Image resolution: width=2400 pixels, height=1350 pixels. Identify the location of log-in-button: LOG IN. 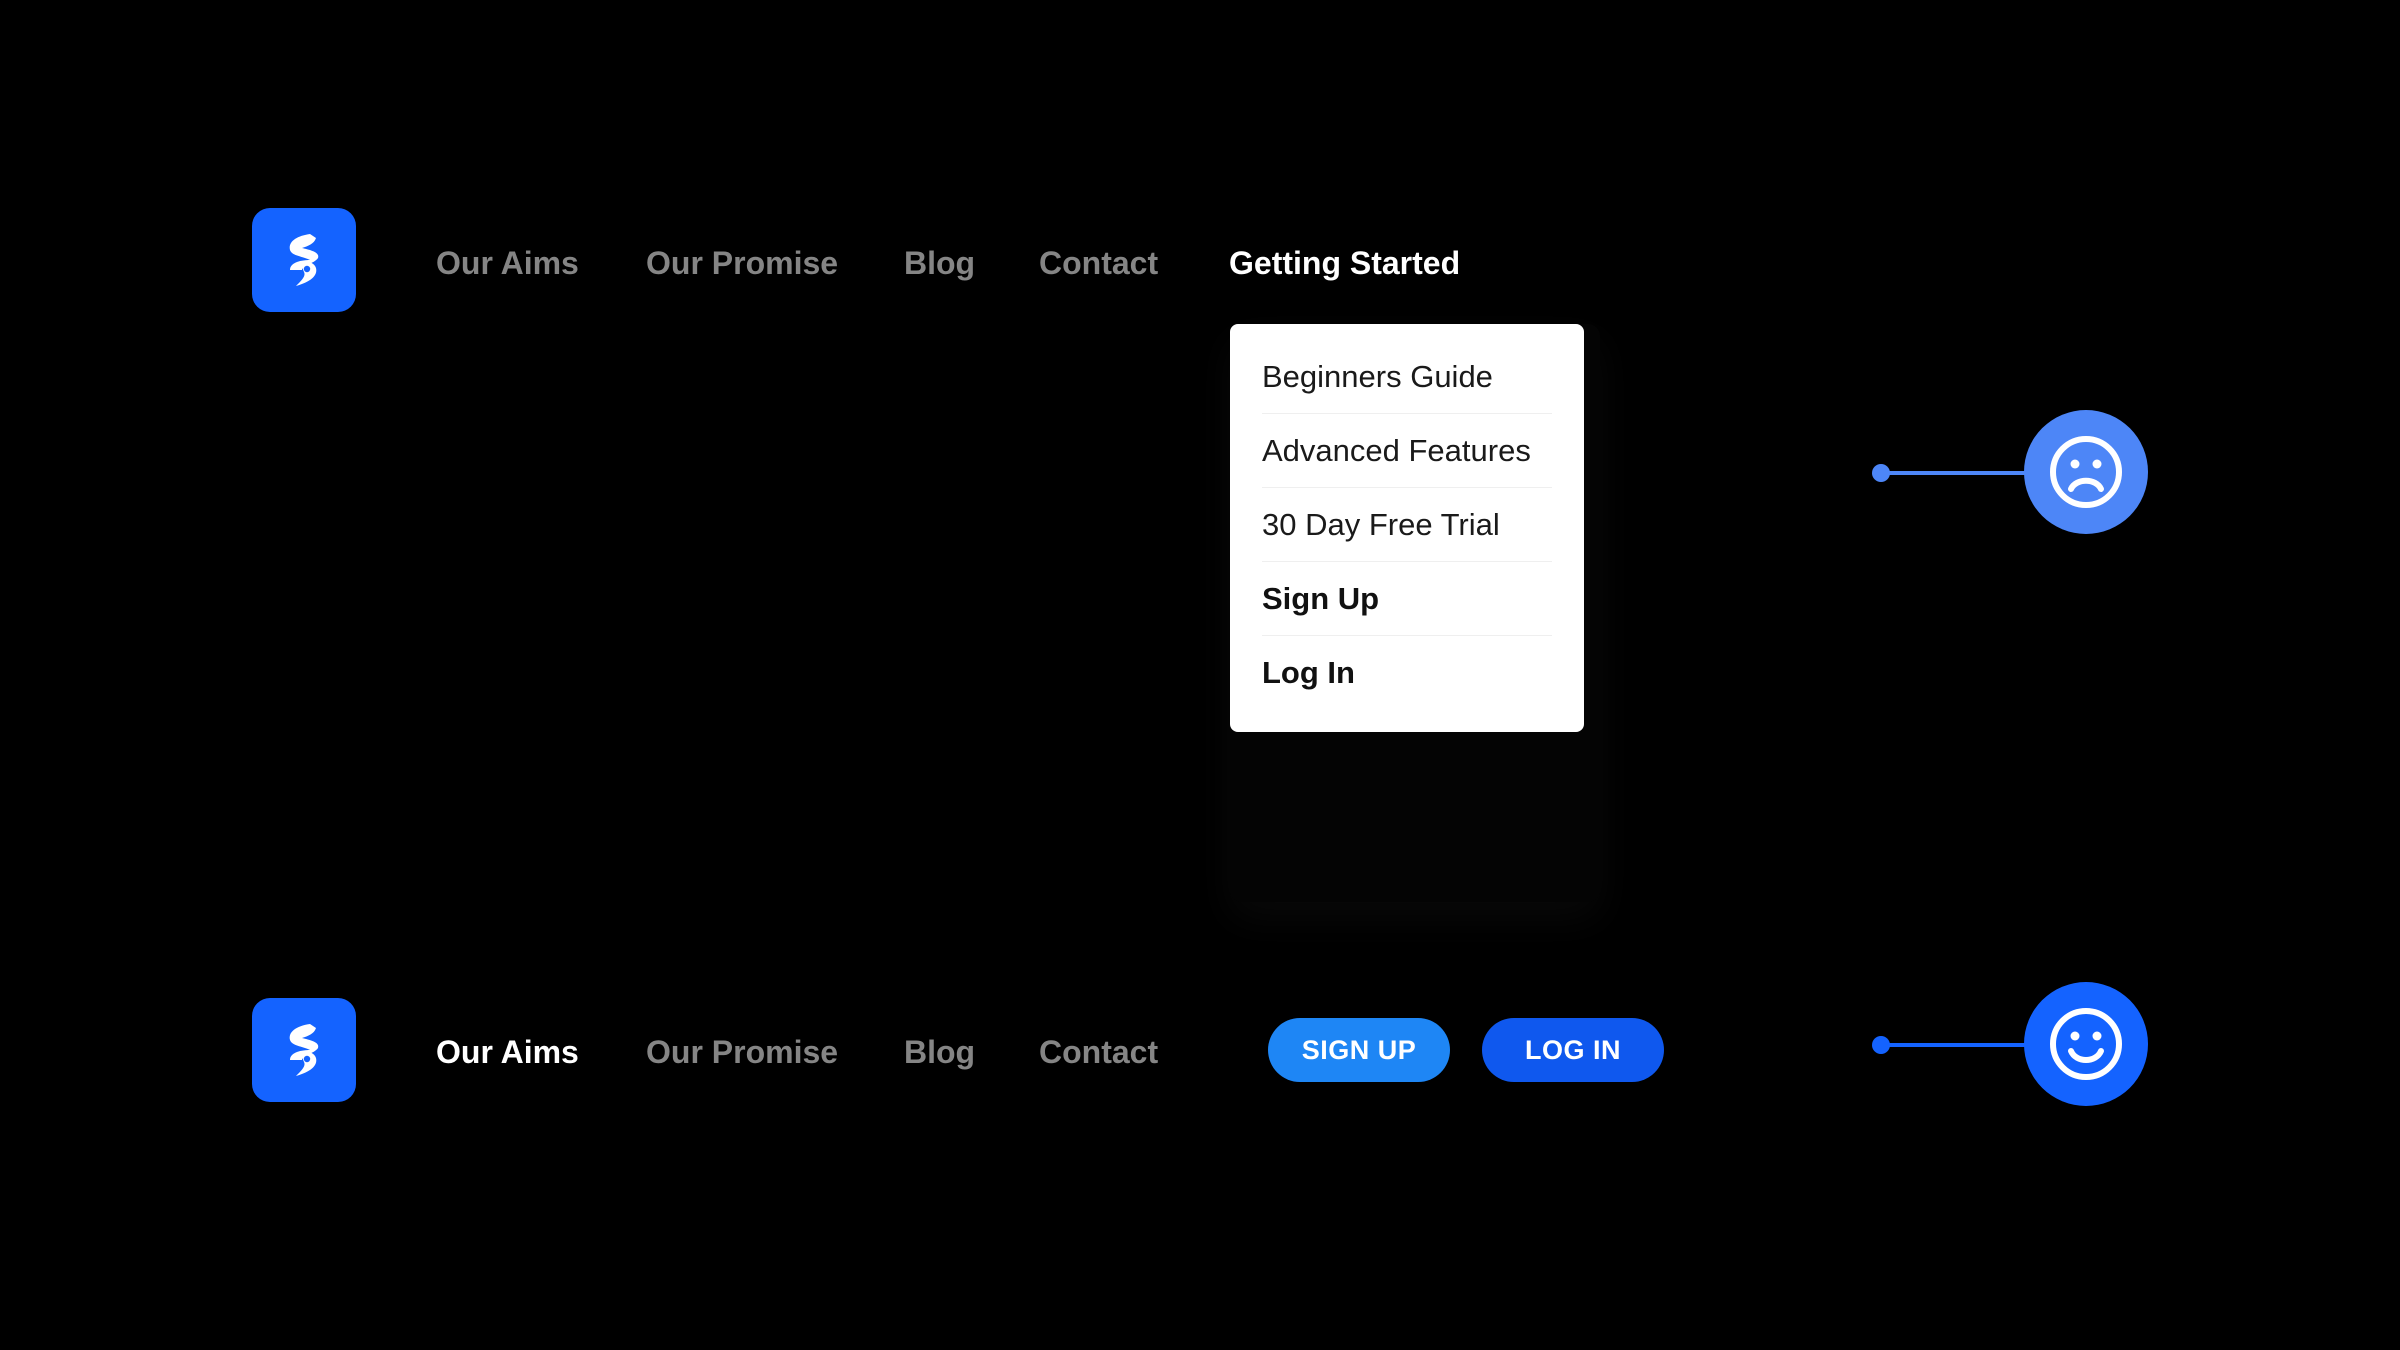
(1573, 1050).